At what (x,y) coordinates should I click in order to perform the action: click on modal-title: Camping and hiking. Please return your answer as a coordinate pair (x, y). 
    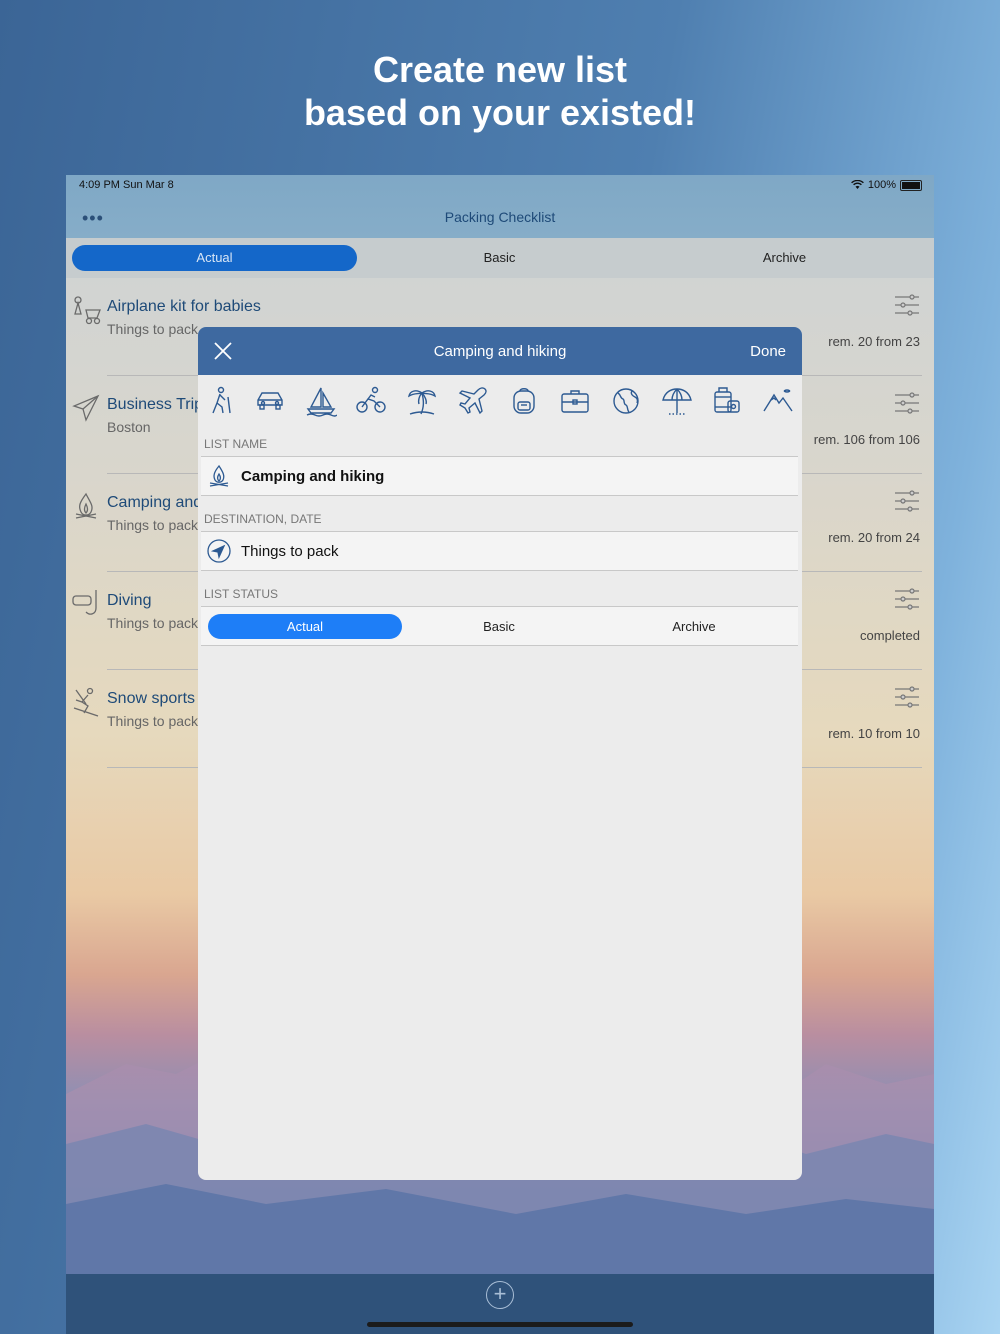
    Looking at the image, I should click on (500, 351).